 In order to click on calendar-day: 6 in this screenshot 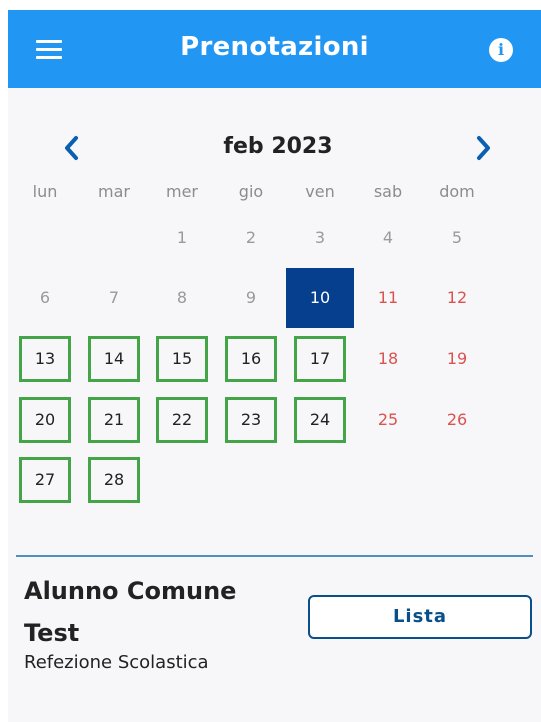, I will do `click(45, 297)`.